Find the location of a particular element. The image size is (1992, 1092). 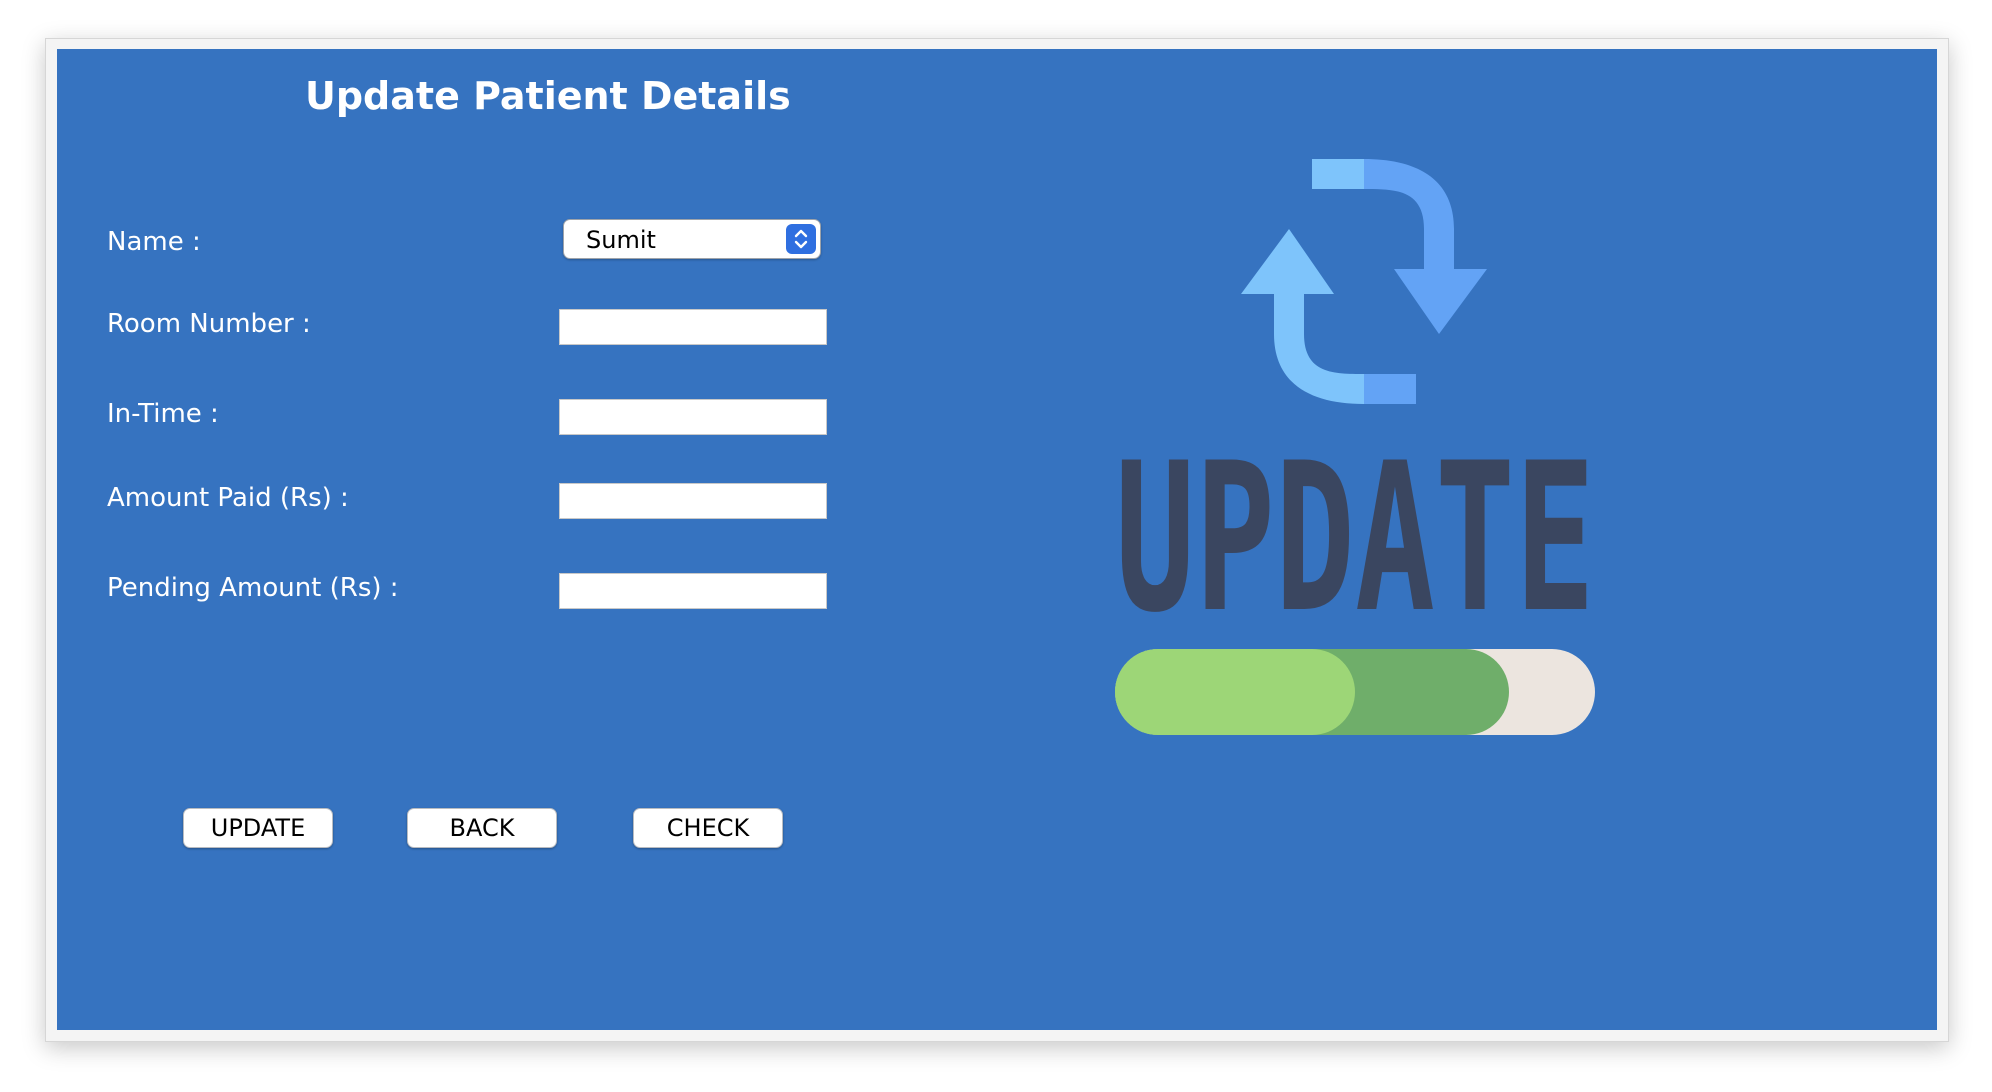

pending-amount-label: Pending Amount (Rs) : is located at coordinates (253, 588).